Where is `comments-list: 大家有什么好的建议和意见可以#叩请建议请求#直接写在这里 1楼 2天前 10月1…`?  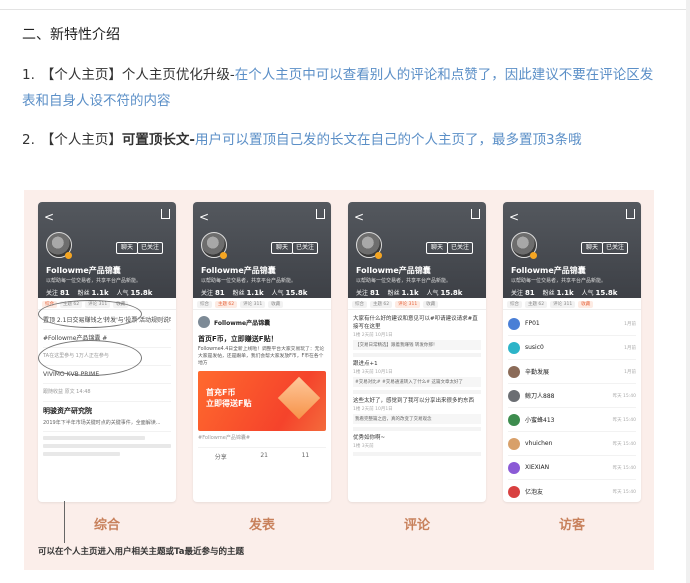
comments-list: 大家有什么好的建议和意见可以#叩请建议请求#直接写在这里 1楼 2天前 10月1… is located at coordinates (417, 384).